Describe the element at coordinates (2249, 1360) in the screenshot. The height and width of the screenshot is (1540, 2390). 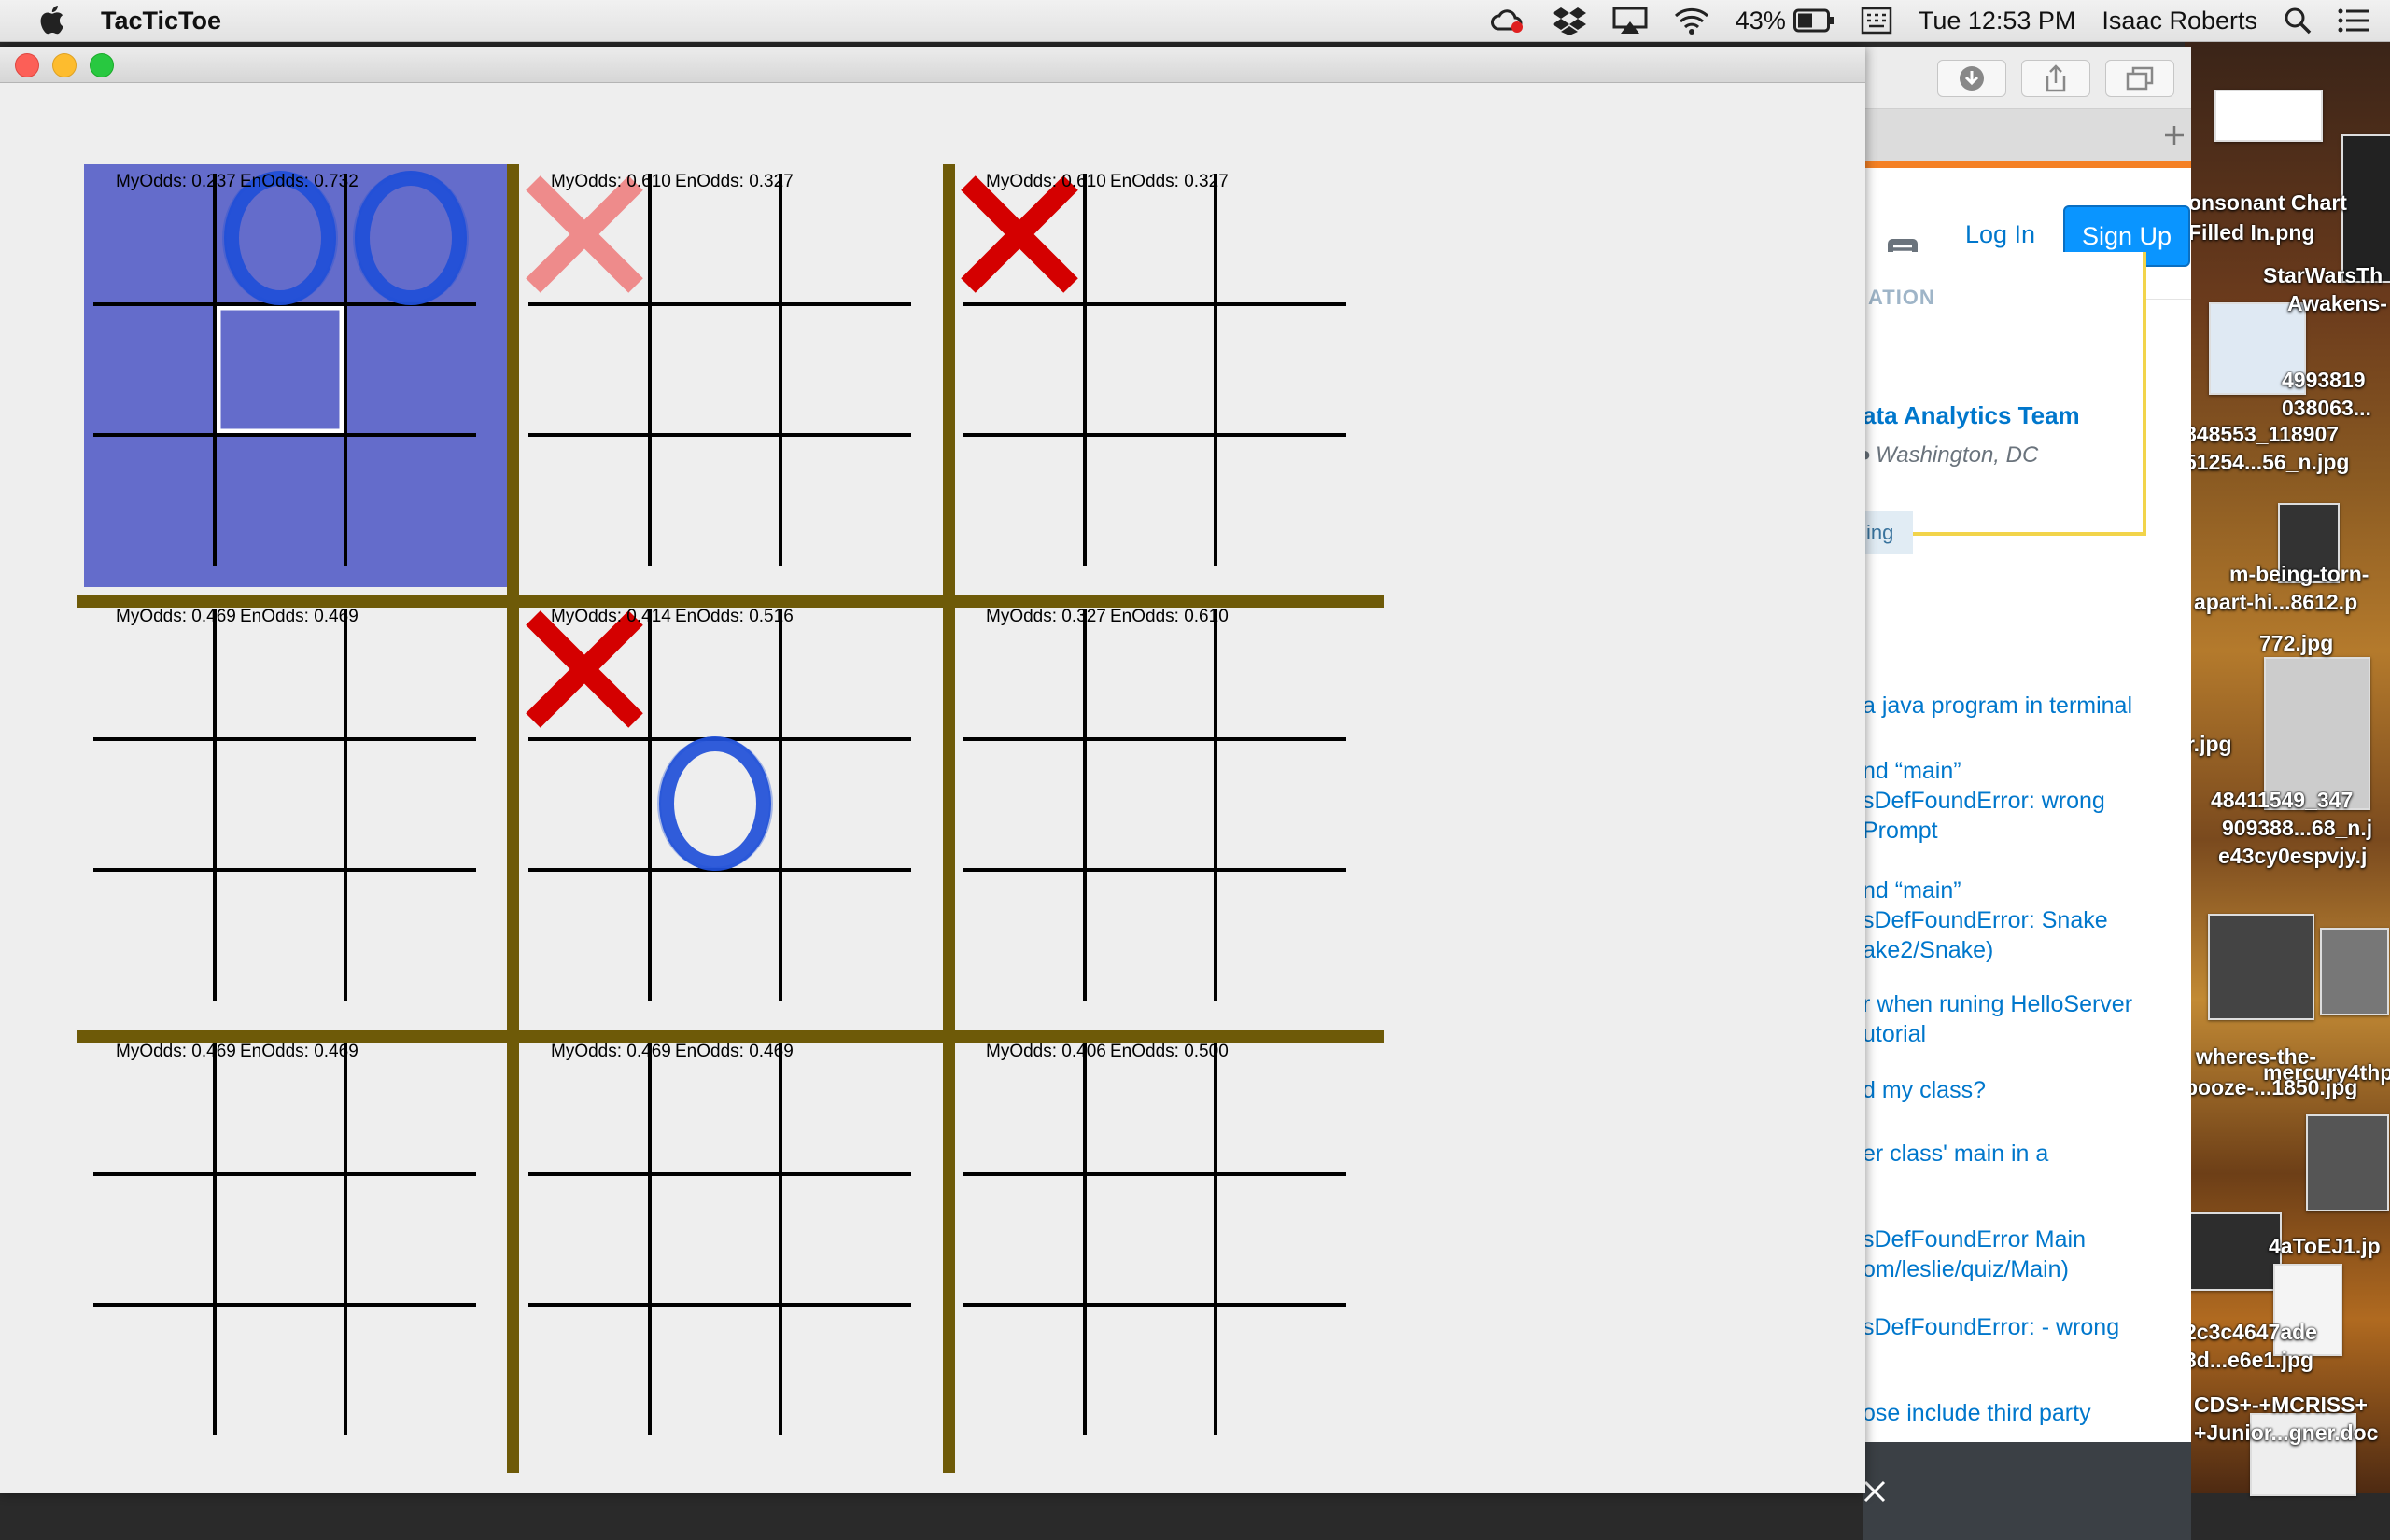
I see `desktop-file-label: 3d...e6e1.jpg` at that location.